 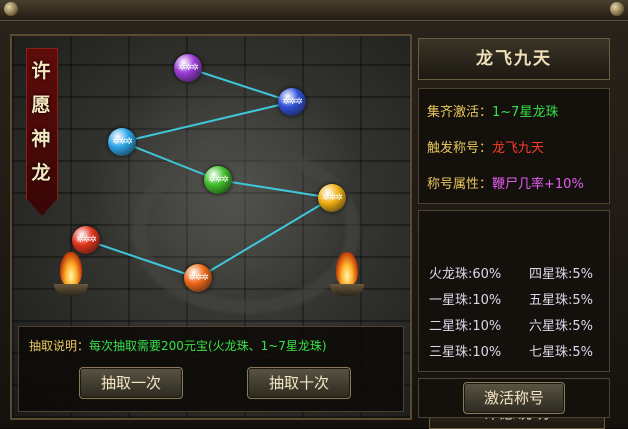 What do you see at coordinates (208, 346) in the screenshot?
I see `draw-description-text: 每次抽取需要200元宝(火龙珠、1~7星龙珠)` at bounding box center [208, 346].